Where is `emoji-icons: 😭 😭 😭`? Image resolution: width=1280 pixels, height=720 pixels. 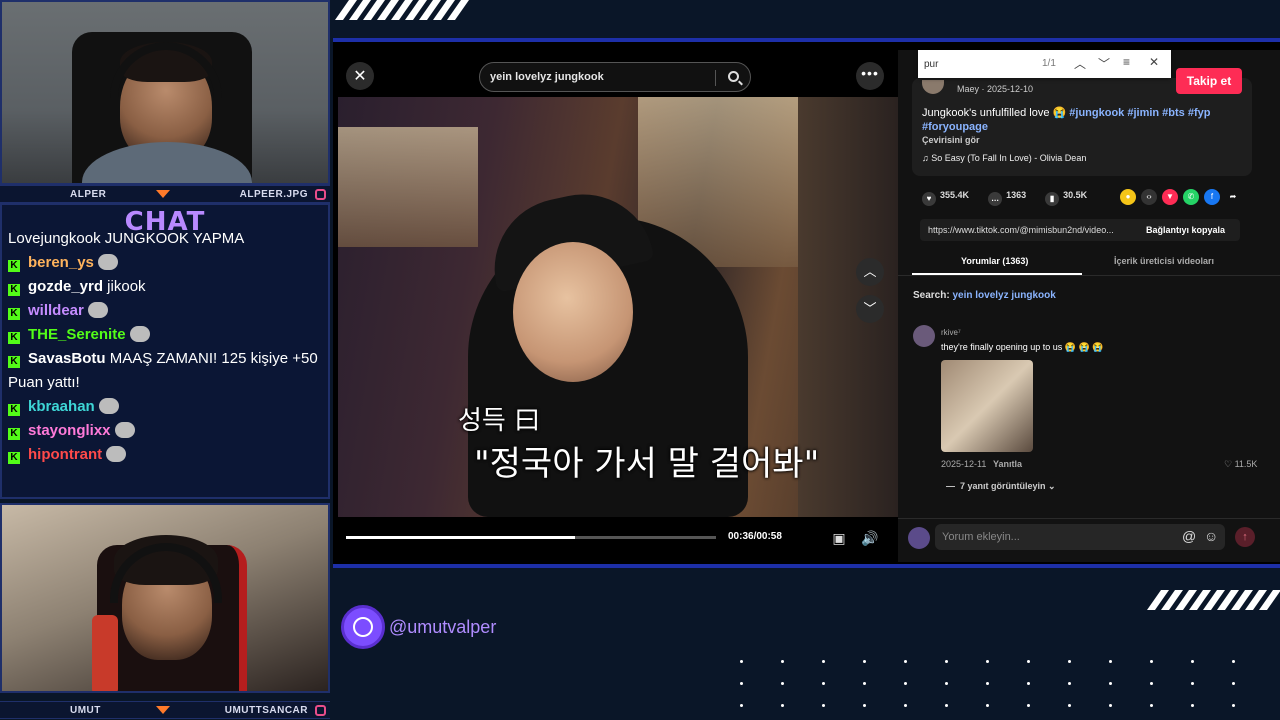 emoji-icons: 😭 😭 😭 is located at coordinates (1084, 347).